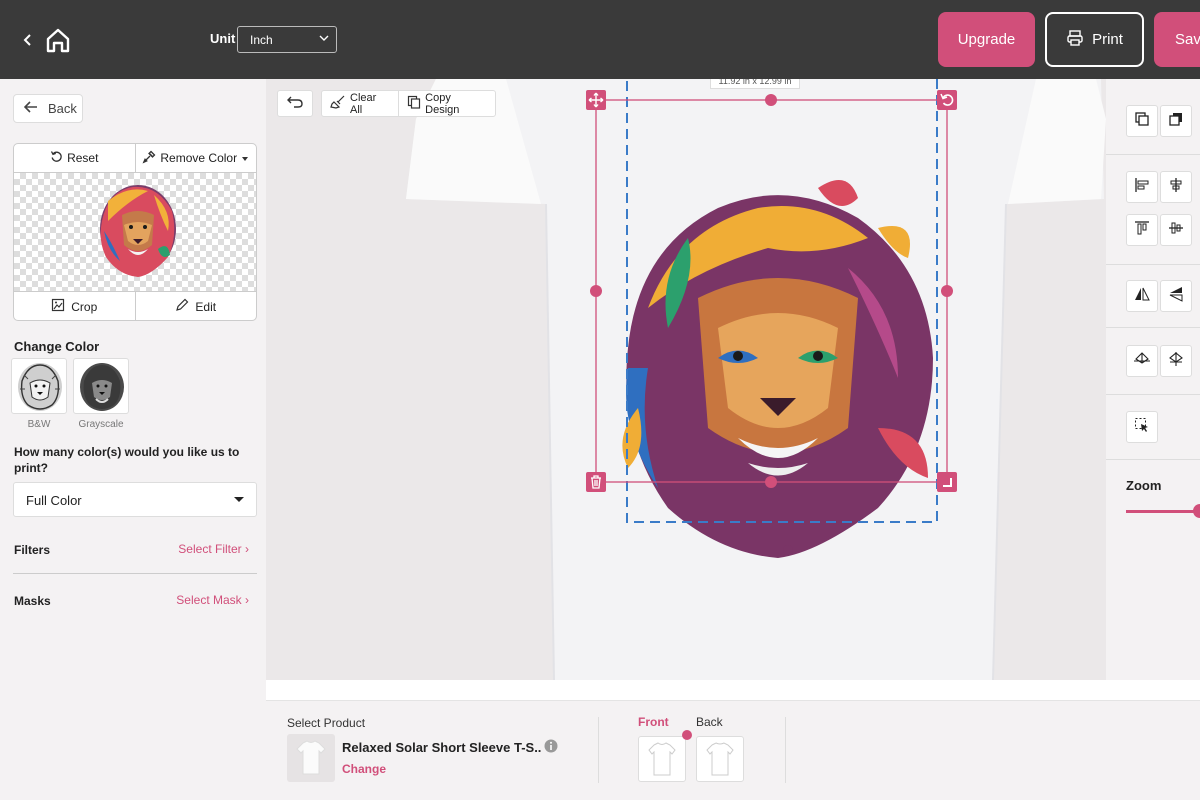 This screenshot has height=800, width=1200. What do you see at coordinates (1176, 296) in the screenshot?
I see `flip-vertical-button` at bounding box center [1176, 296].